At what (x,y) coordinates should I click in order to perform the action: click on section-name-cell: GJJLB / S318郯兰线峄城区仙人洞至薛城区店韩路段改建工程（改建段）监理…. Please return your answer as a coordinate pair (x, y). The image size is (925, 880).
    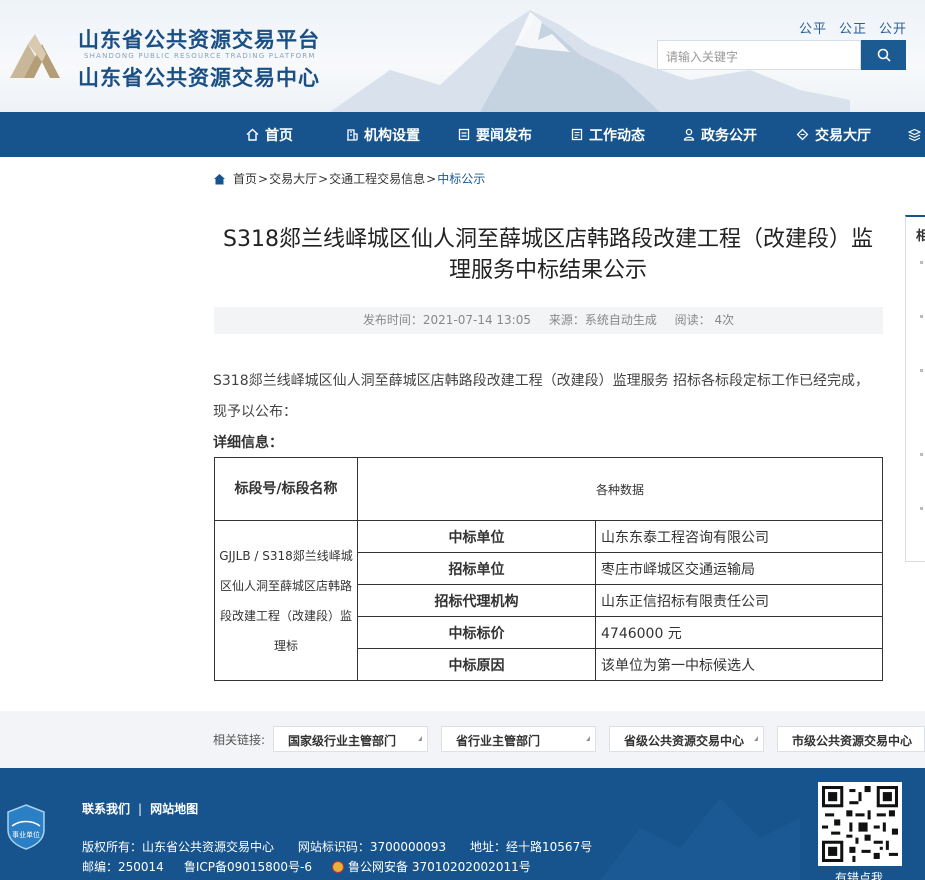
    Looking at the image, I should click on (286, 600).